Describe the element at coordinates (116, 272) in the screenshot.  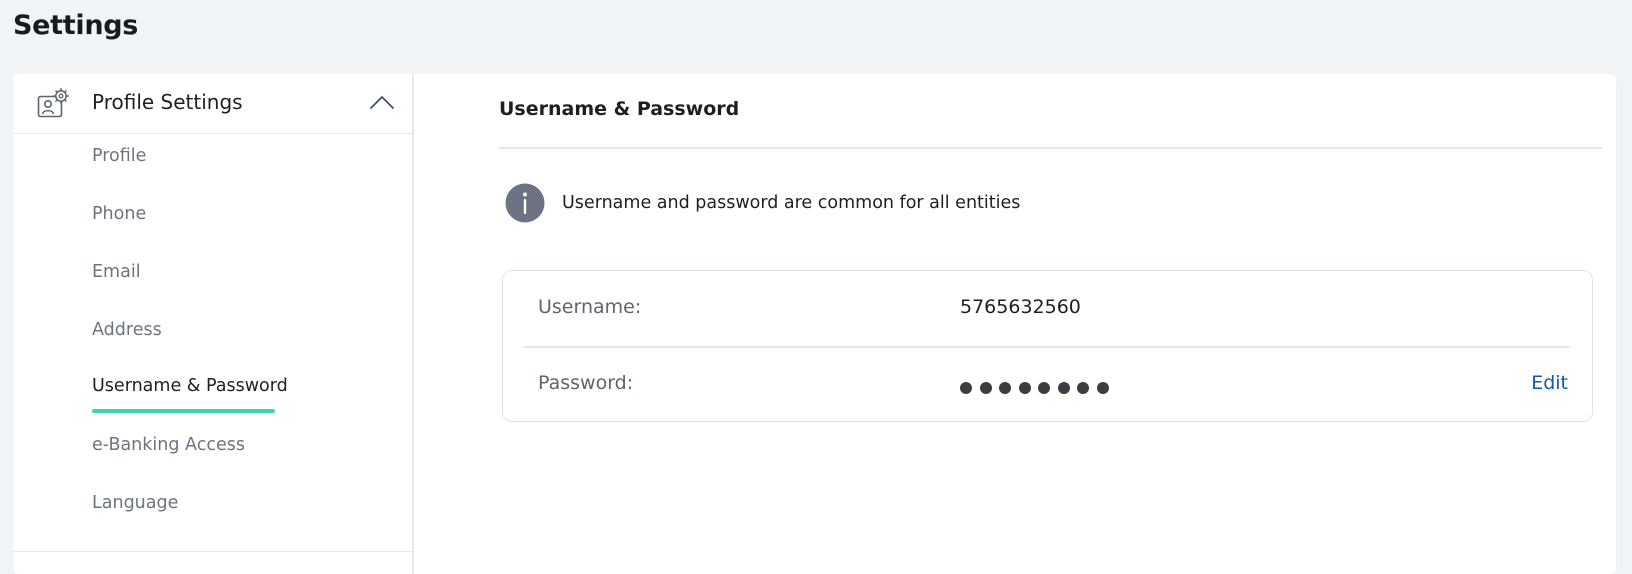
I see `sidebar-item-email: Email` at that location.